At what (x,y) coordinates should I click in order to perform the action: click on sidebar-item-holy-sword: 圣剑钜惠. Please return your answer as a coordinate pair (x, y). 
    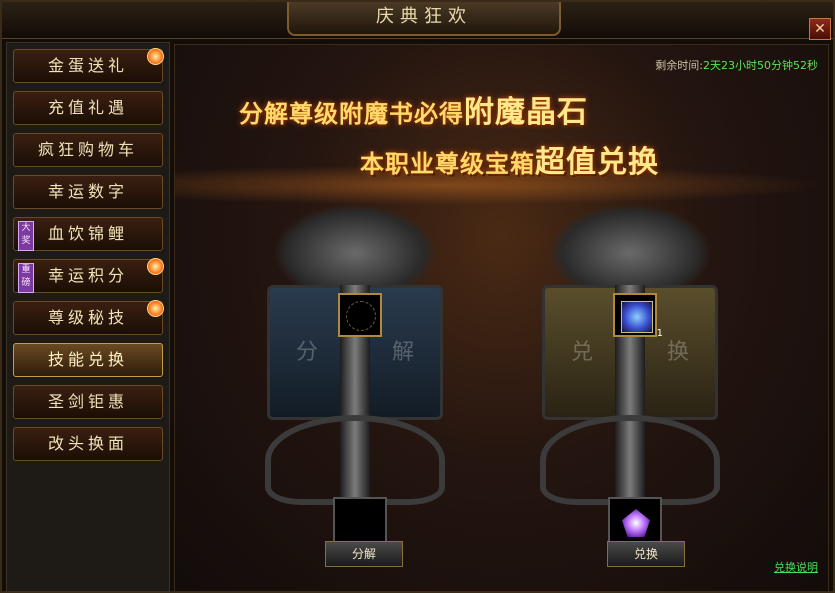
    Looking at the image, I should click on (88, 402).